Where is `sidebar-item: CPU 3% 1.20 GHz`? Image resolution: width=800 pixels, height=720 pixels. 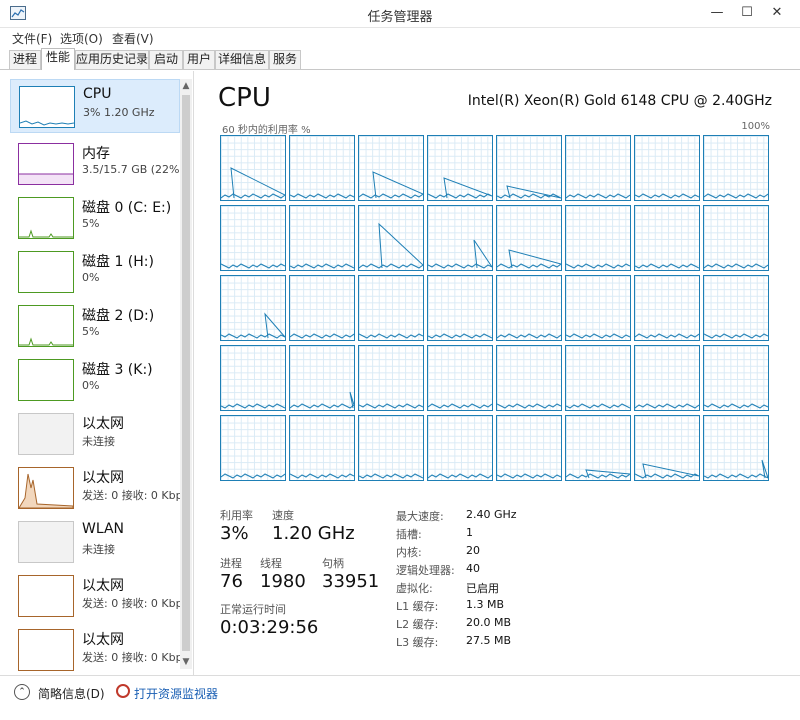
sidebar-item: CPU 3% 1.20 GHz is located at coordinates (95, 106).